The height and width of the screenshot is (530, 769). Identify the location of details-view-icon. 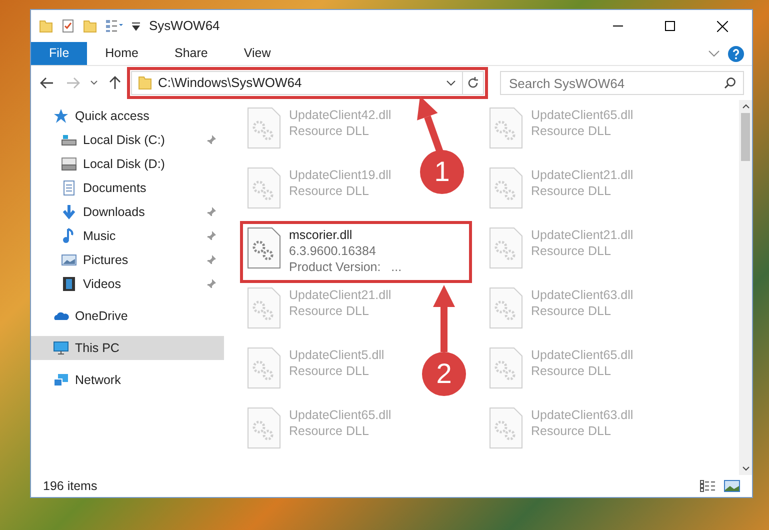
(708, 486).